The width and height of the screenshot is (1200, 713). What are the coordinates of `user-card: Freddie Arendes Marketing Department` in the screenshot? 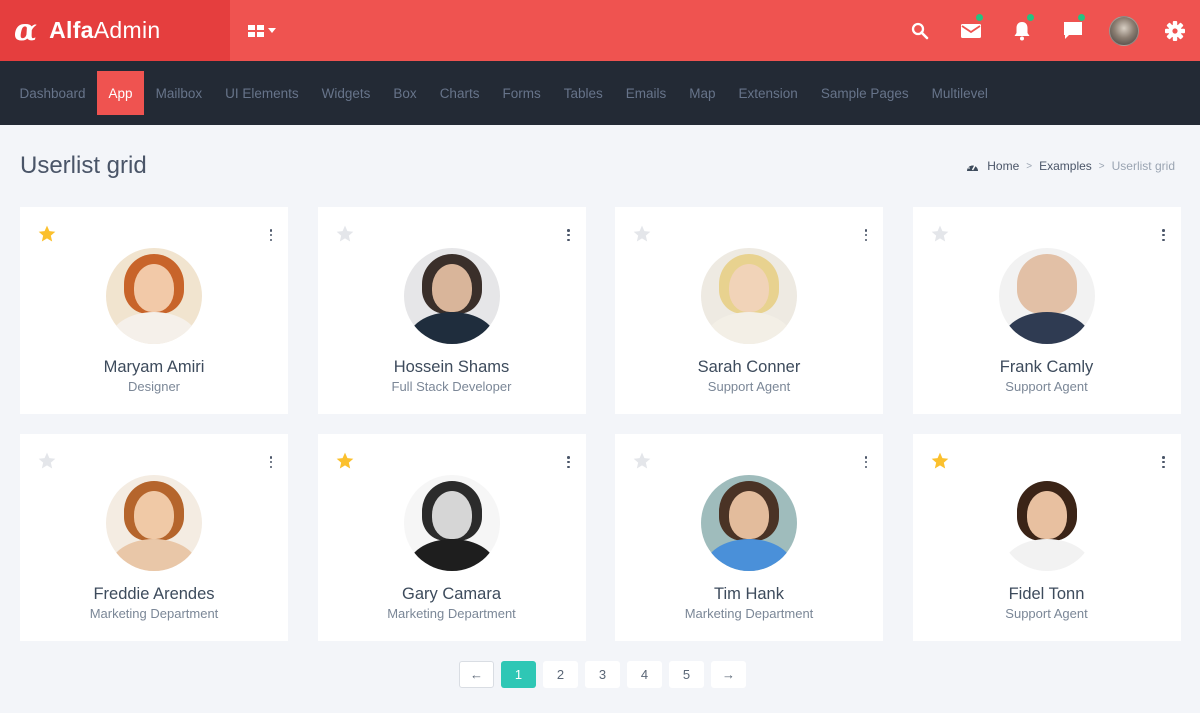 It's located at (154, 537).